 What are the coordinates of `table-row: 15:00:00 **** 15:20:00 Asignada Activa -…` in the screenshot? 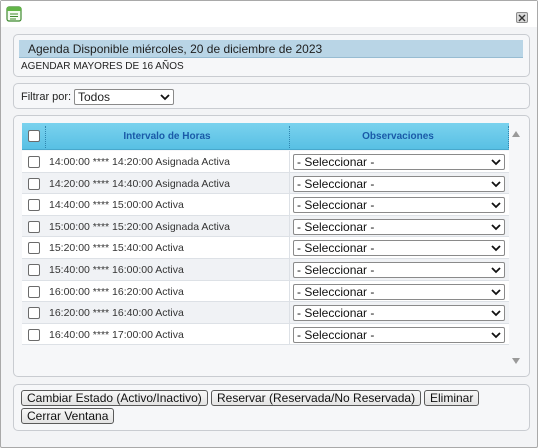 It's located at (265, 226).